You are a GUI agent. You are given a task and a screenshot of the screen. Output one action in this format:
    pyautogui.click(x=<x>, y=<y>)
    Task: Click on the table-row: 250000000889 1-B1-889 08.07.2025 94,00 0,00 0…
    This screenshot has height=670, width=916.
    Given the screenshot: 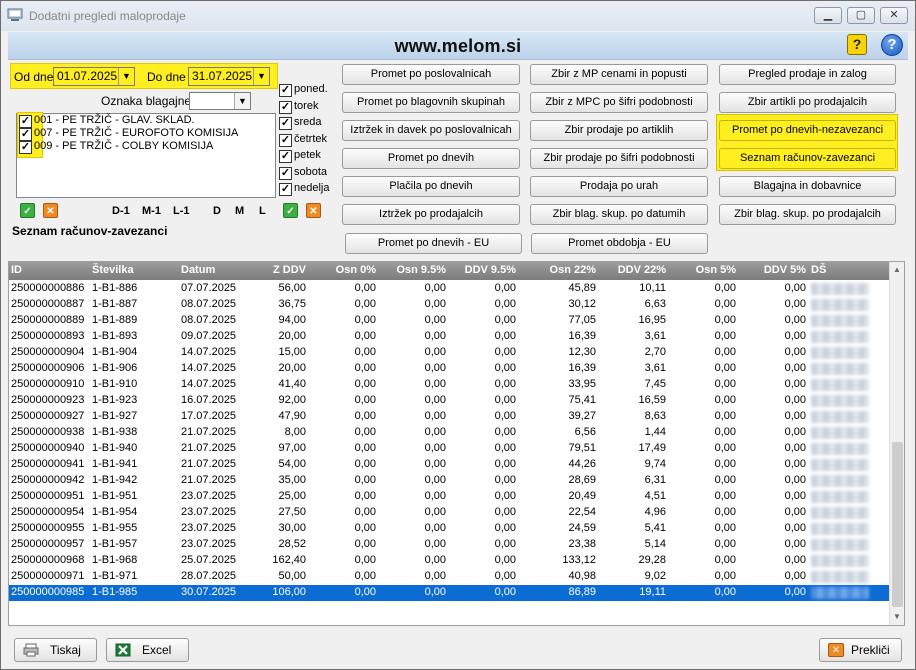 What is the action you would take?
    pyautogui.click(x=449, y=321)
    